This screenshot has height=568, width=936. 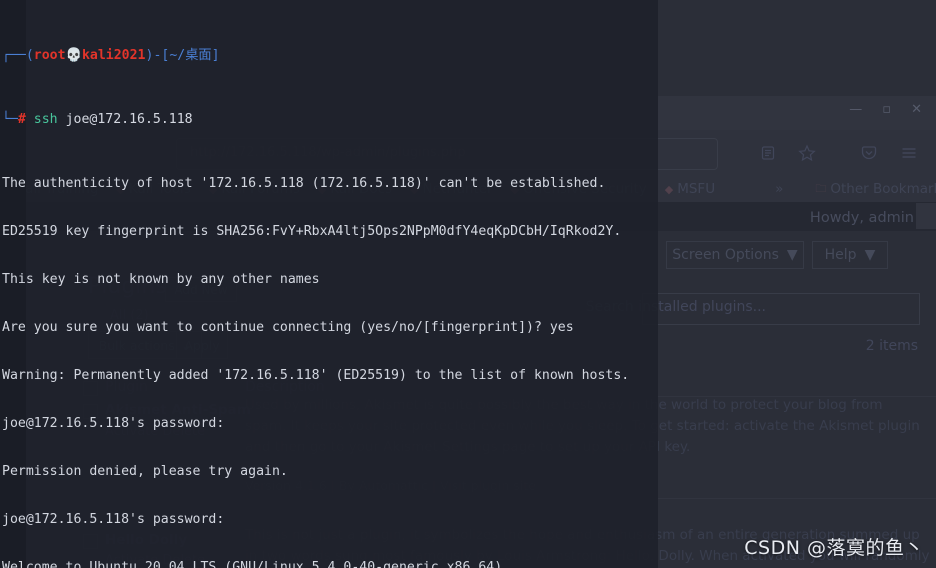 I want to click on terminal-line: This key is not known by any other names, so click(x=161, y=279).